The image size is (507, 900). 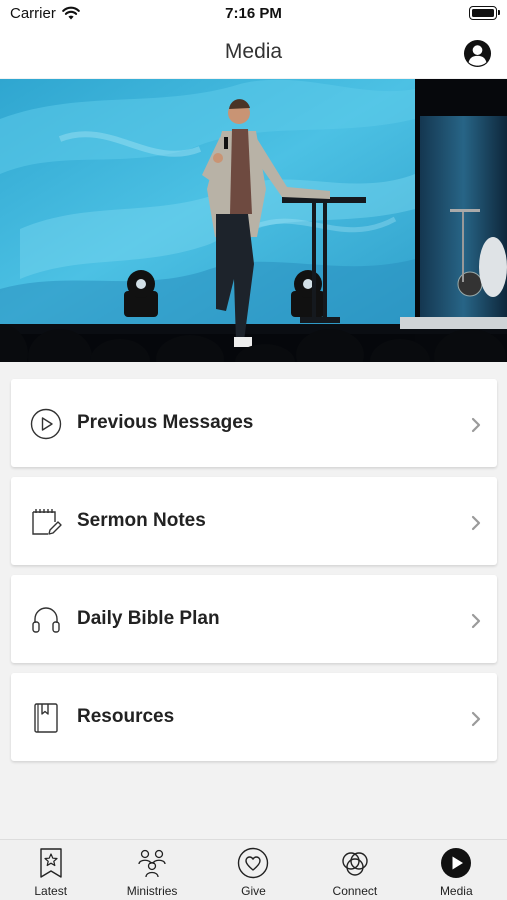 I want to click on bookmark-book-icon, so click(x=46, y=718).